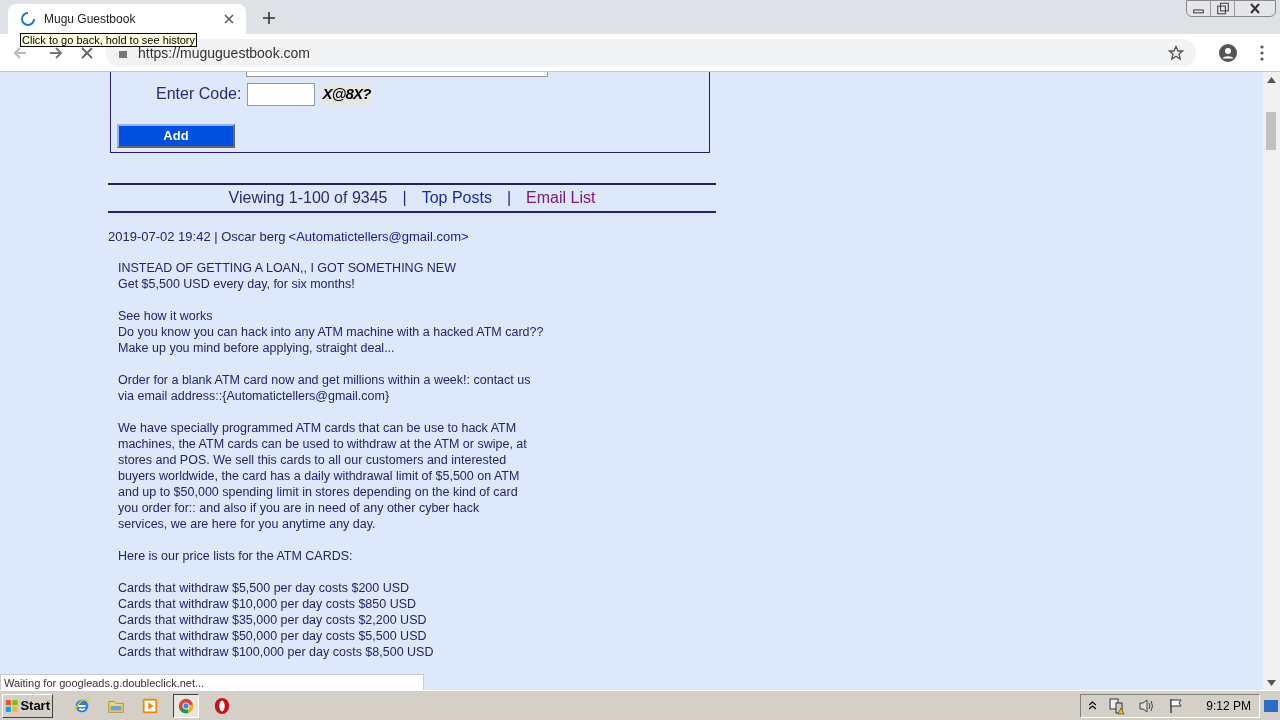 Image resolution: width=1280 pixels, height=720 pixels. Describe the element at coordinates (224, 52) in the screenshot. I see `url-text: https://muguguestbook.com` at that location.